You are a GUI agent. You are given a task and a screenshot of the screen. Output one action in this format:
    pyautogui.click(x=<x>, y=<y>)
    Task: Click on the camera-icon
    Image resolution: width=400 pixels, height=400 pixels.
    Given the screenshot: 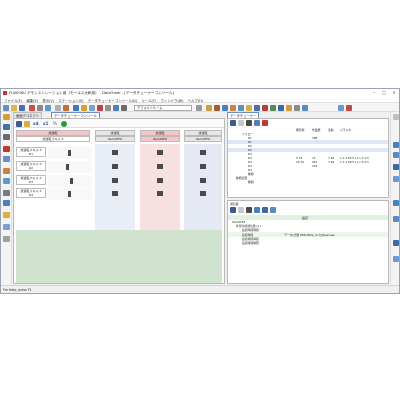 What is the action you would take?
    pyautogui.click(x=6, y=137)
    